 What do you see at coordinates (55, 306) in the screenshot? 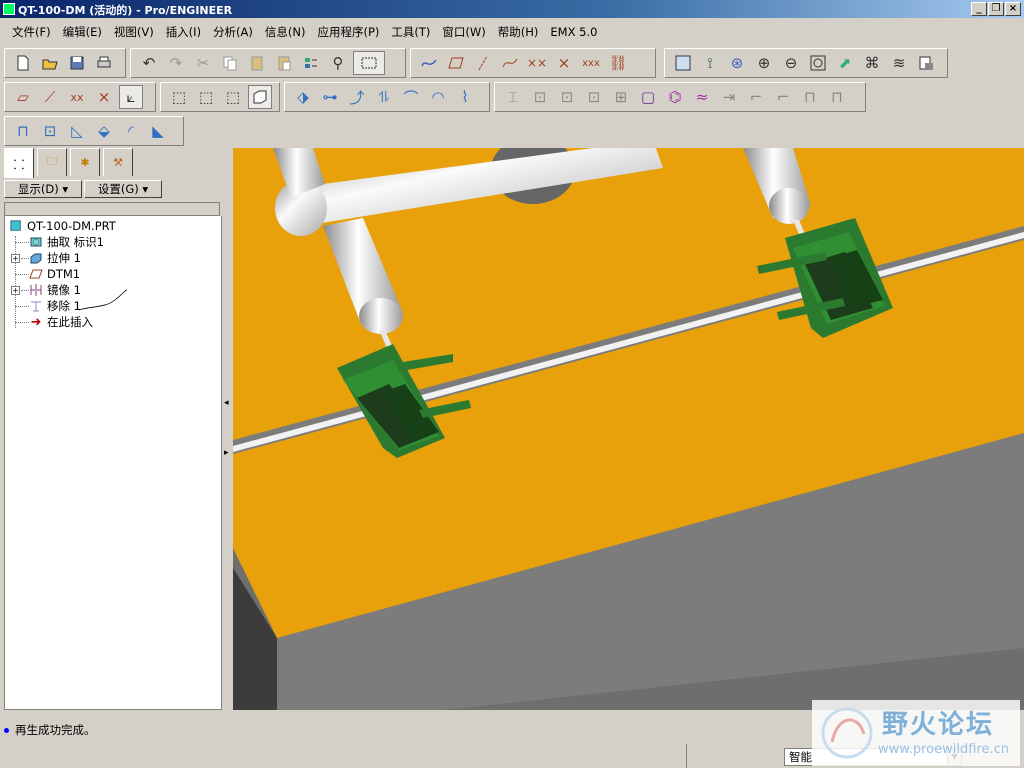
I see `tree-item-remove: 移除 1` at bounding box center [55, 306].